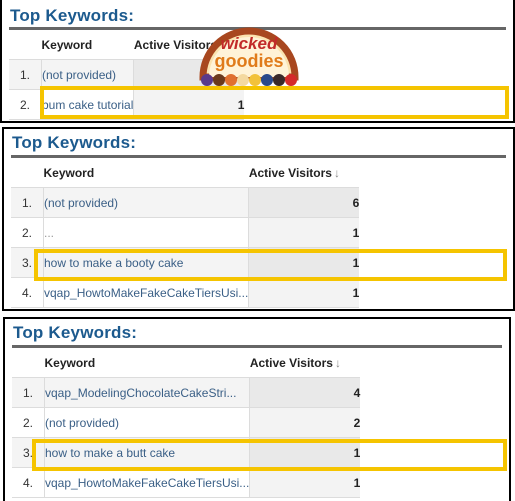 This screenshot has width=515, height=501. I want to click on row-visitors: 4, so click(305, 392).